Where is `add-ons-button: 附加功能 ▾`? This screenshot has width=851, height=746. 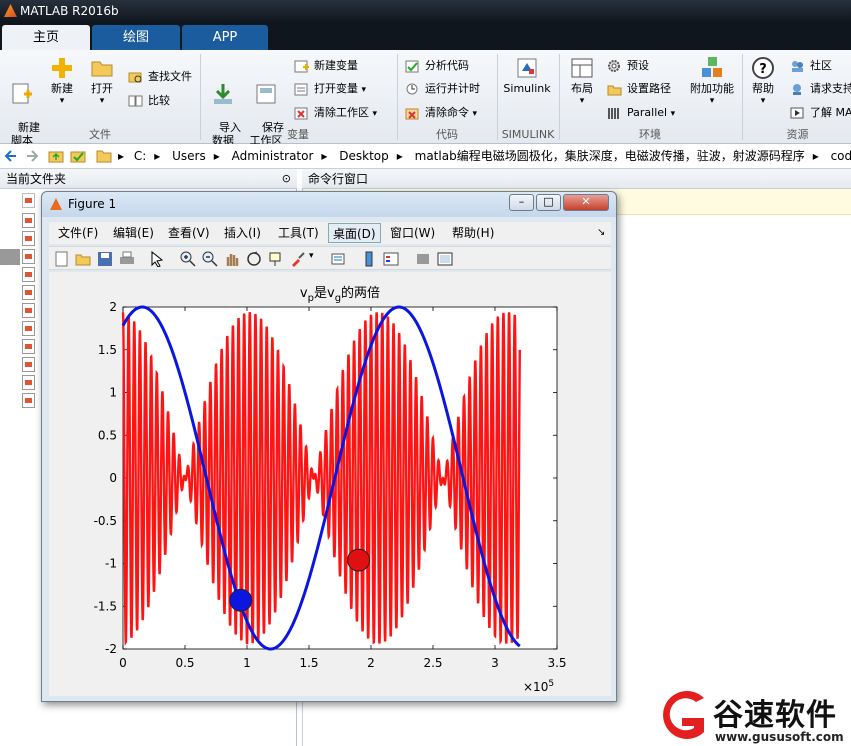
add-ons-button: 附加功能 ▾ is located at coordinates (712, 82).